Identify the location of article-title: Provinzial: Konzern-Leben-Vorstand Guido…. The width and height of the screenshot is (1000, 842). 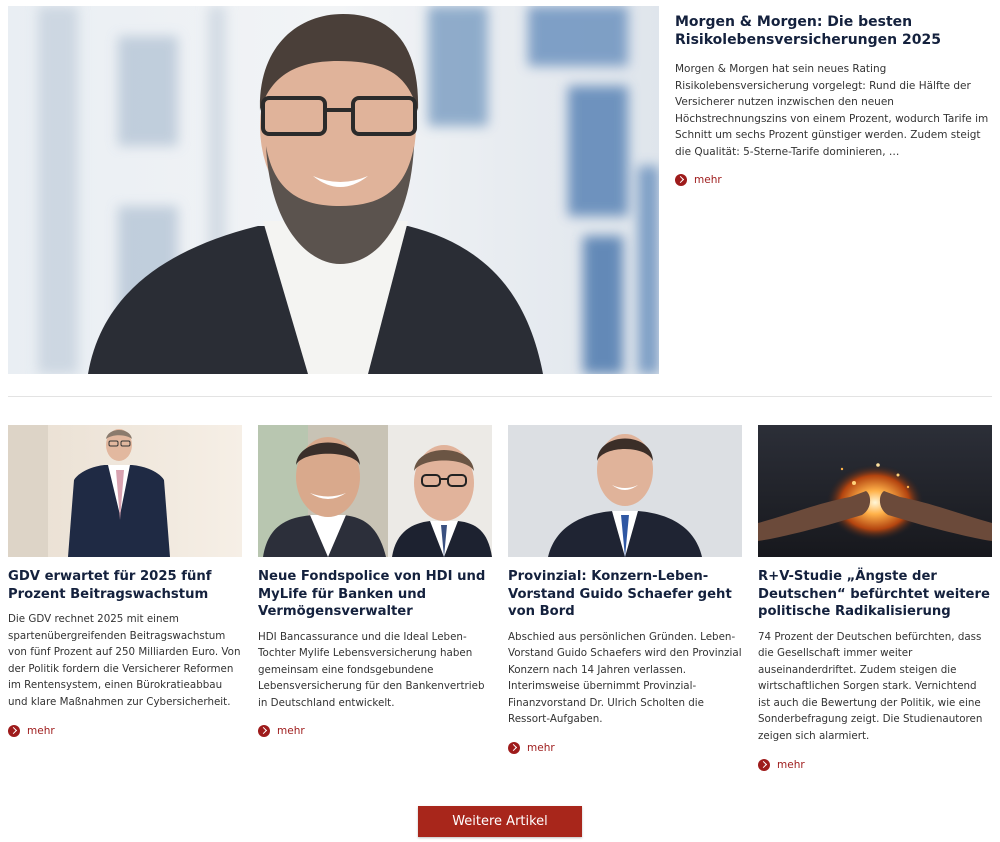
(625, 594).